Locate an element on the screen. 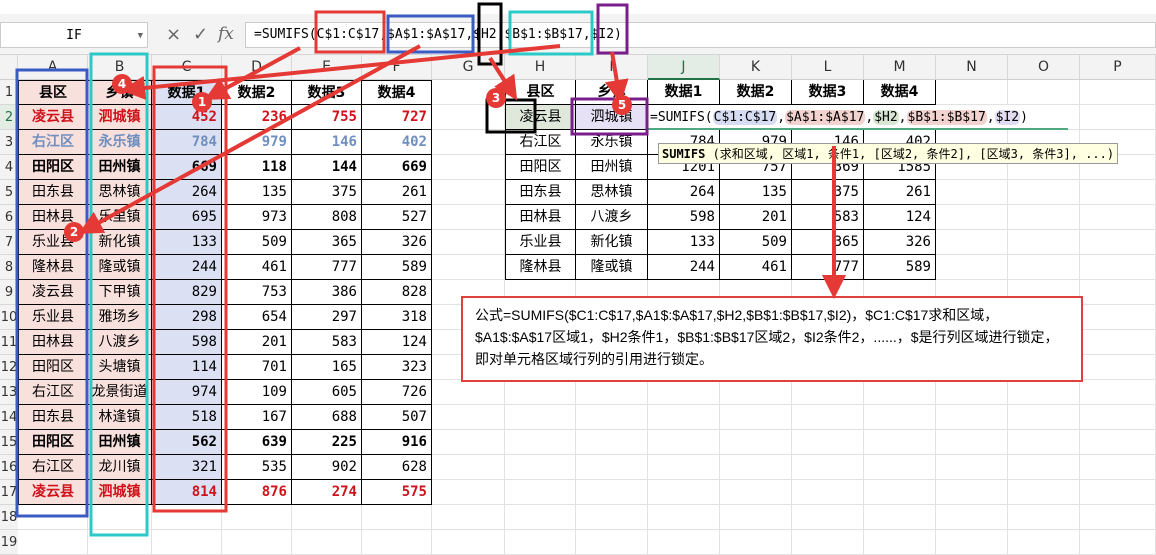 The width and height of the screenshot is (1156, 555). table-cell: 777 is located at coordinates (327, 267).